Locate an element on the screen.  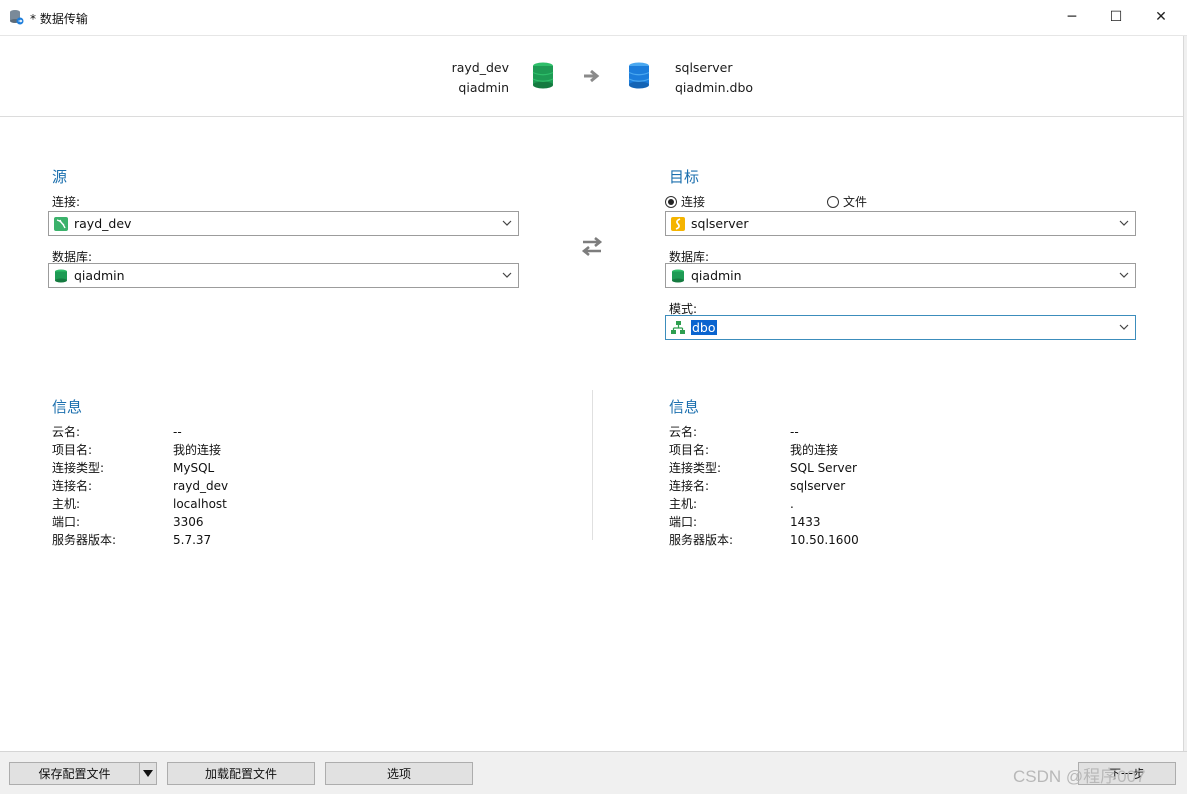
info-value: SQL Server is located at coordinates (823, 468).